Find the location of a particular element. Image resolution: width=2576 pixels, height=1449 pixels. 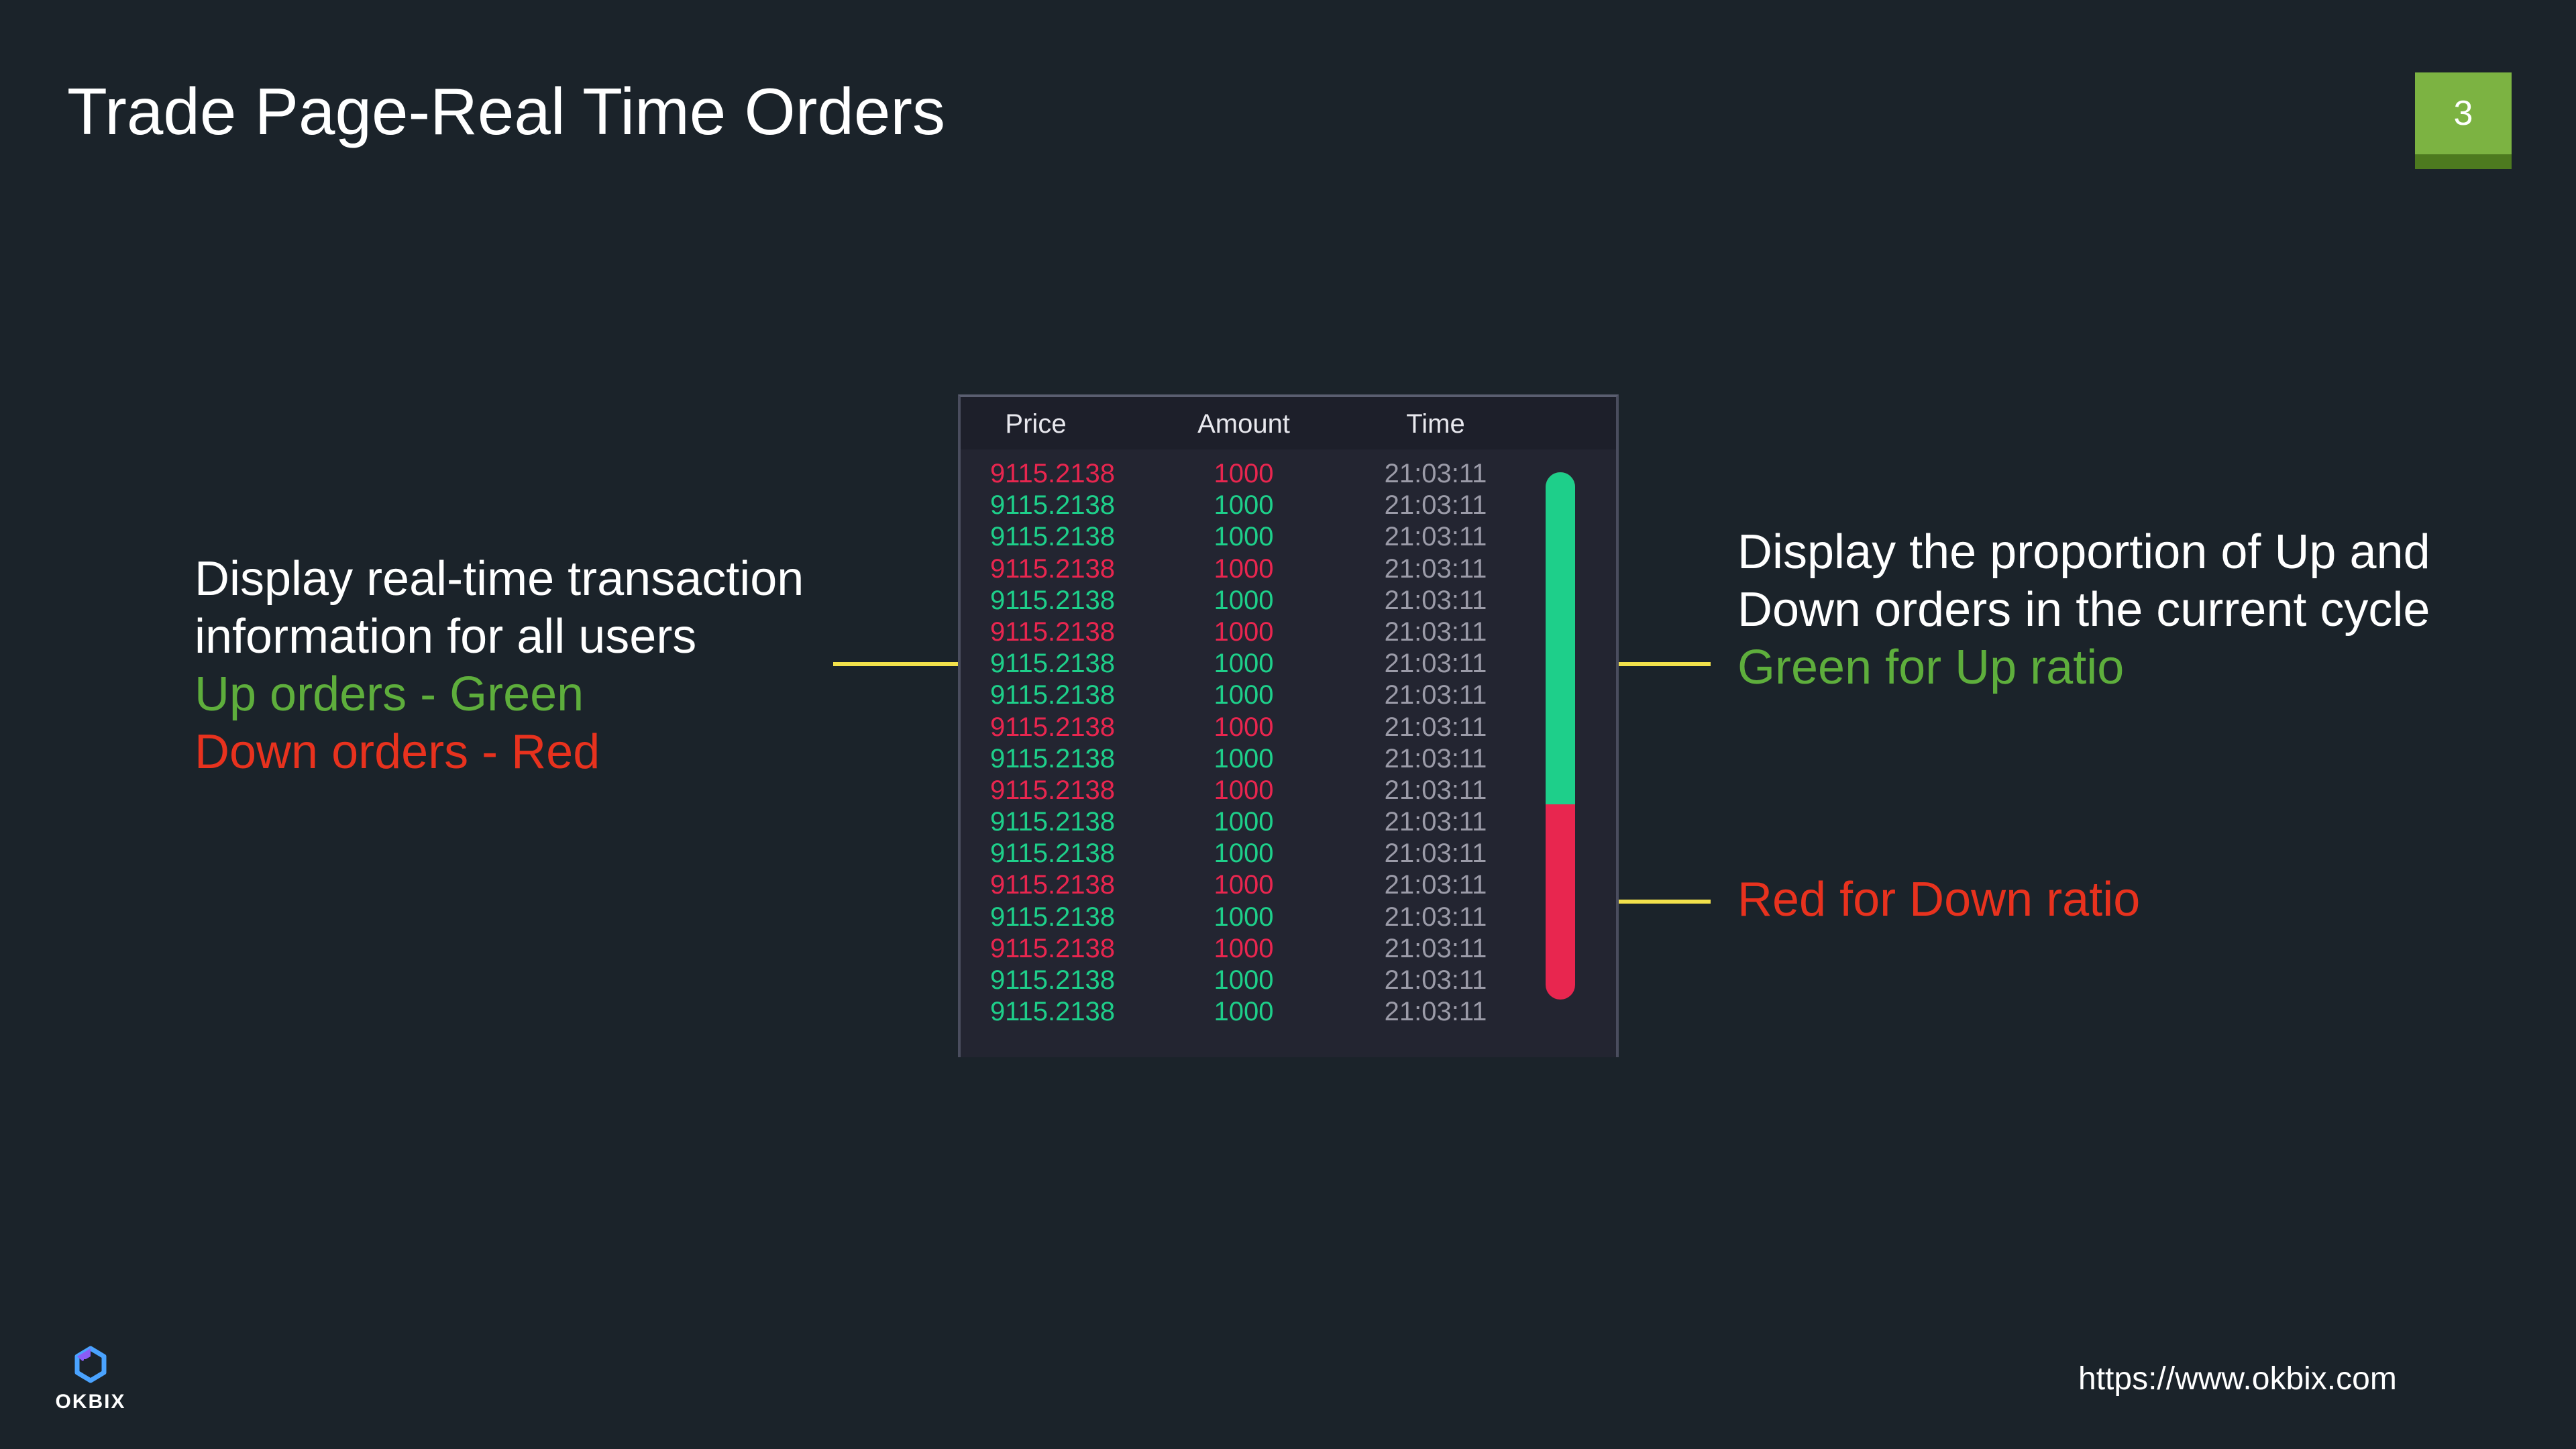

red-down-ratio-note: Red for Down ratio is located at coordinates (1938, 899).